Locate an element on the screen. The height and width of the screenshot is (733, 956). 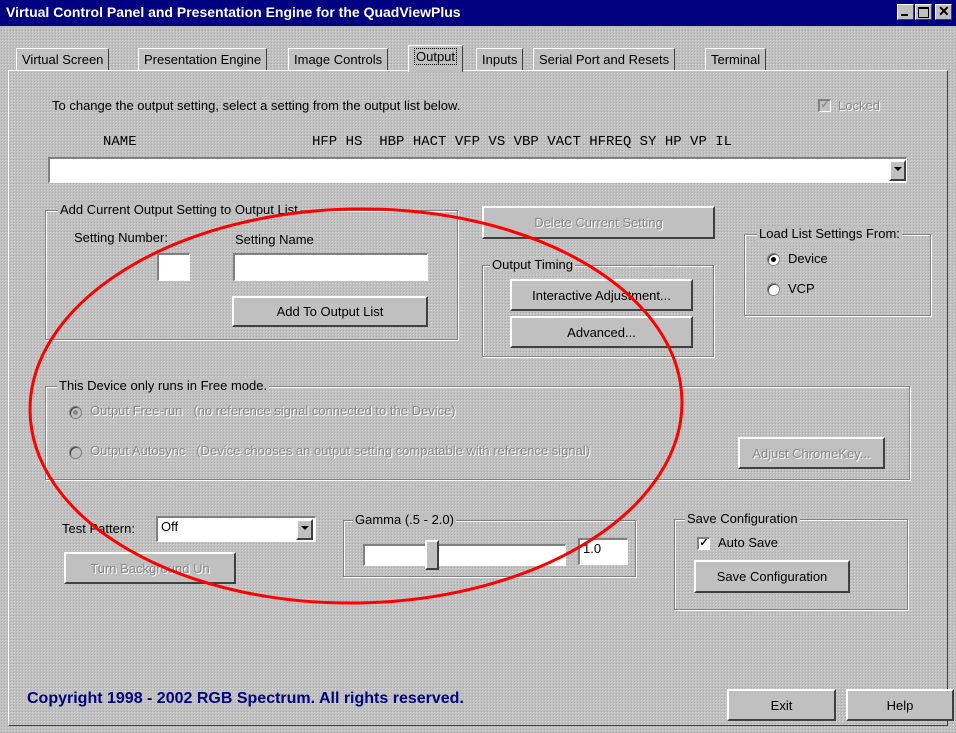
button-label: Turn Background Un is located at coordinates (150, 568).